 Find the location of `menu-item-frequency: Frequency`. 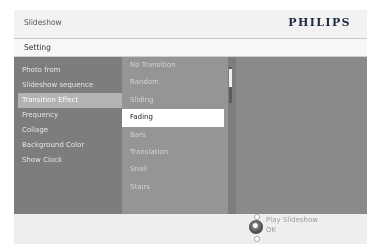

menu-item-frequency: Frequency is located at coordinates (70, 115).